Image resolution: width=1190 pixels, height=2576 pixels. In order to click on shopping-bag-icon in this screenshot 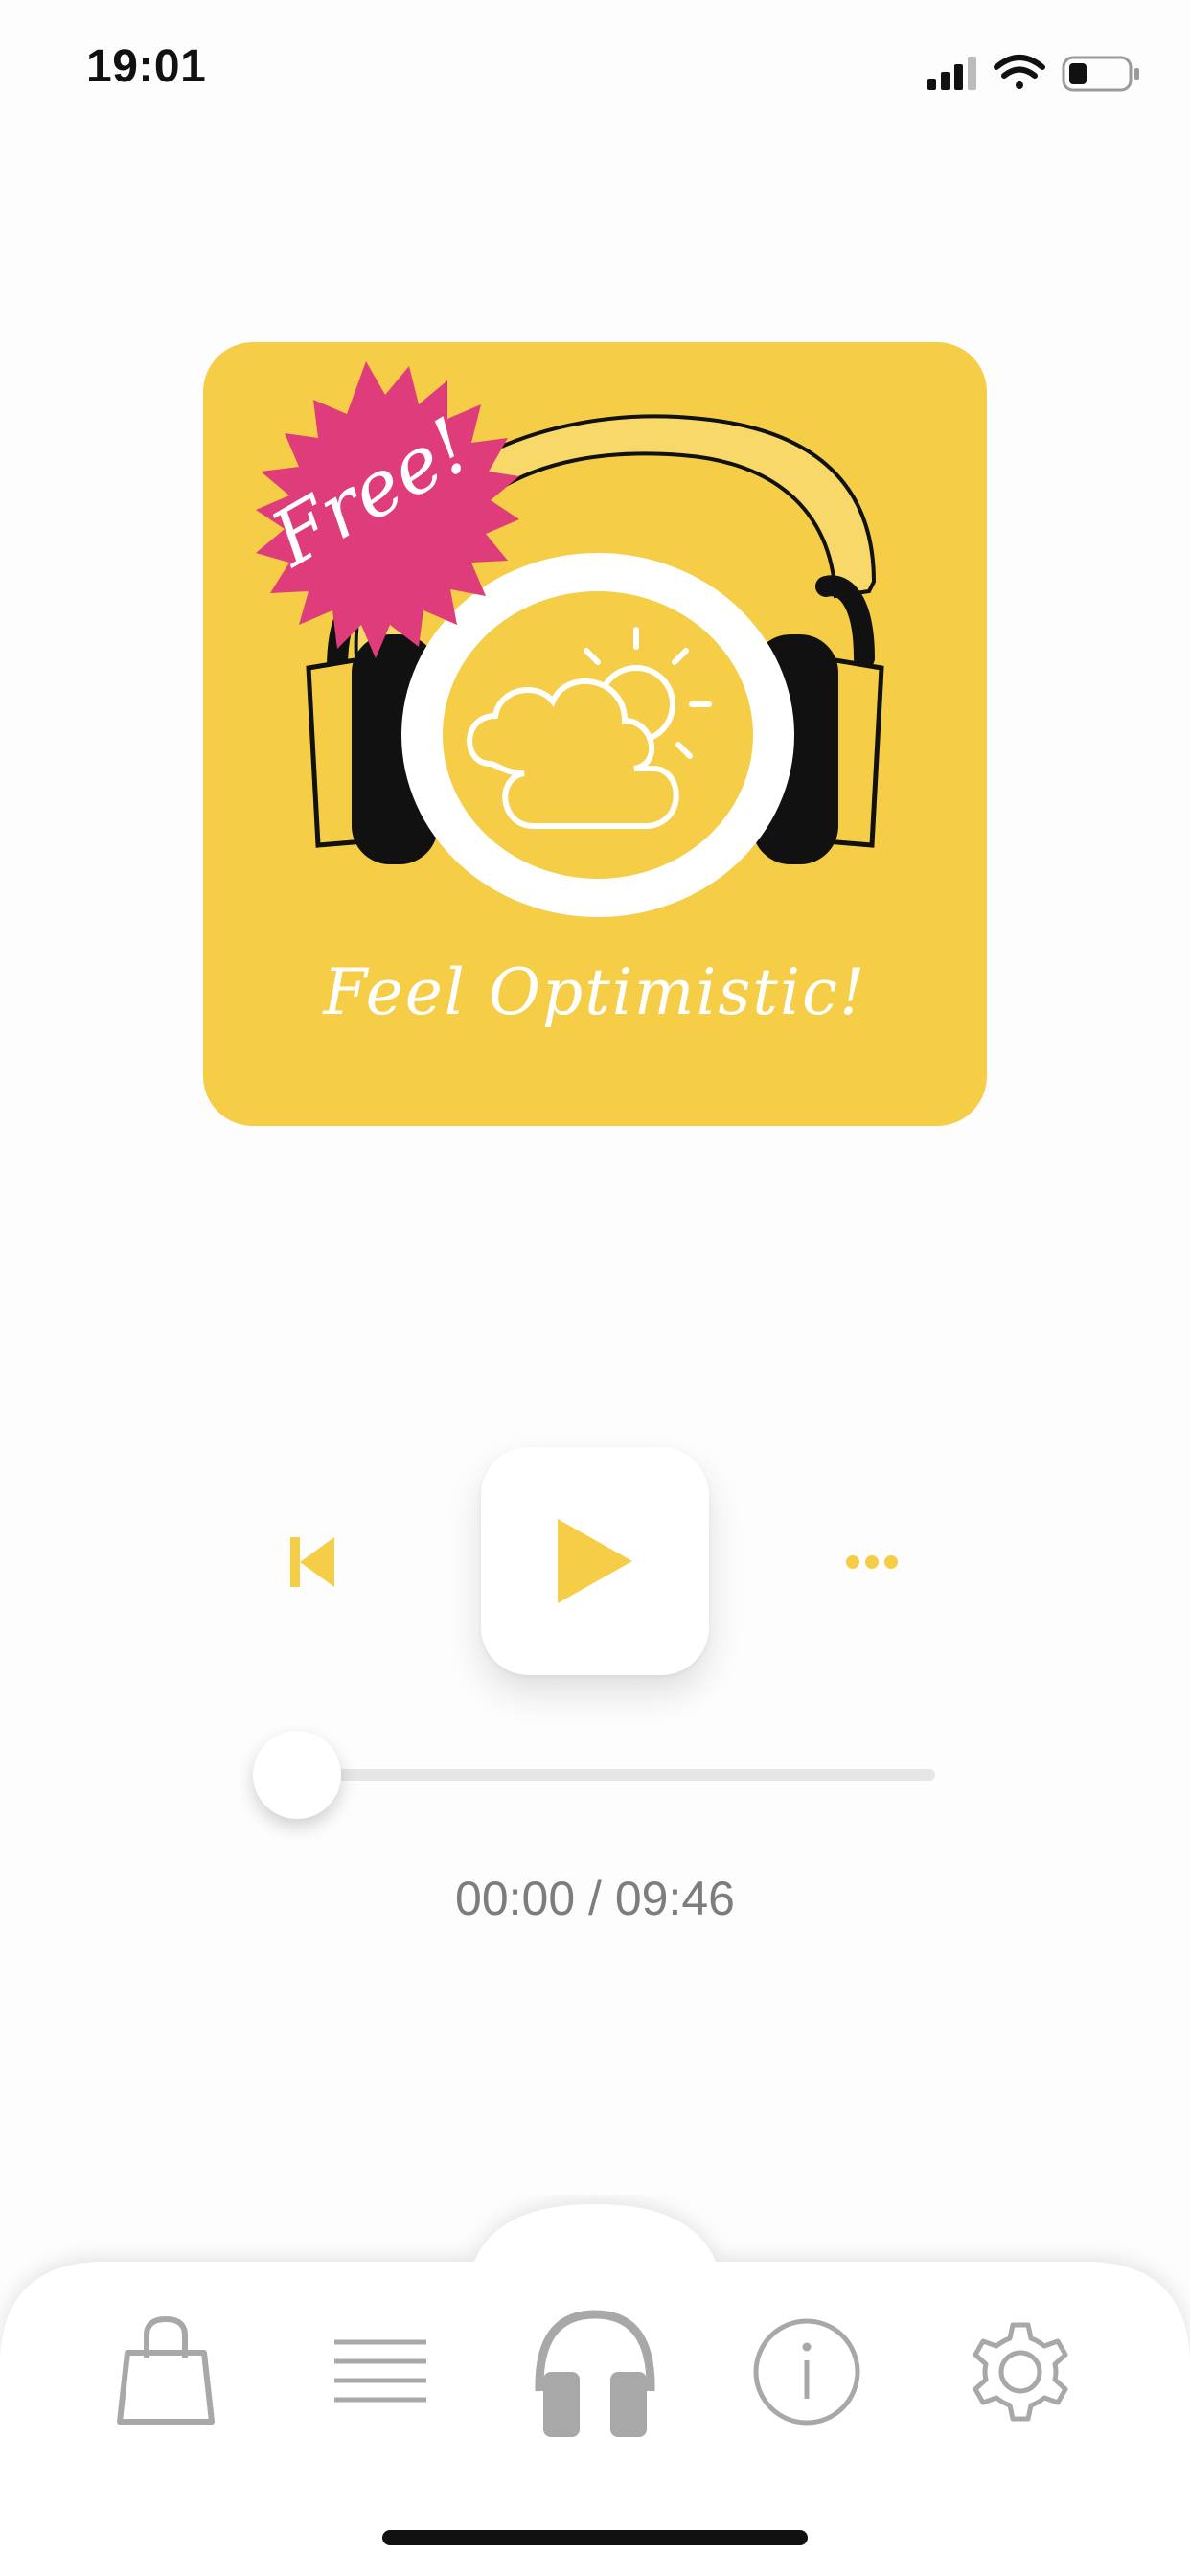, I will do `click(166, 2370)`.